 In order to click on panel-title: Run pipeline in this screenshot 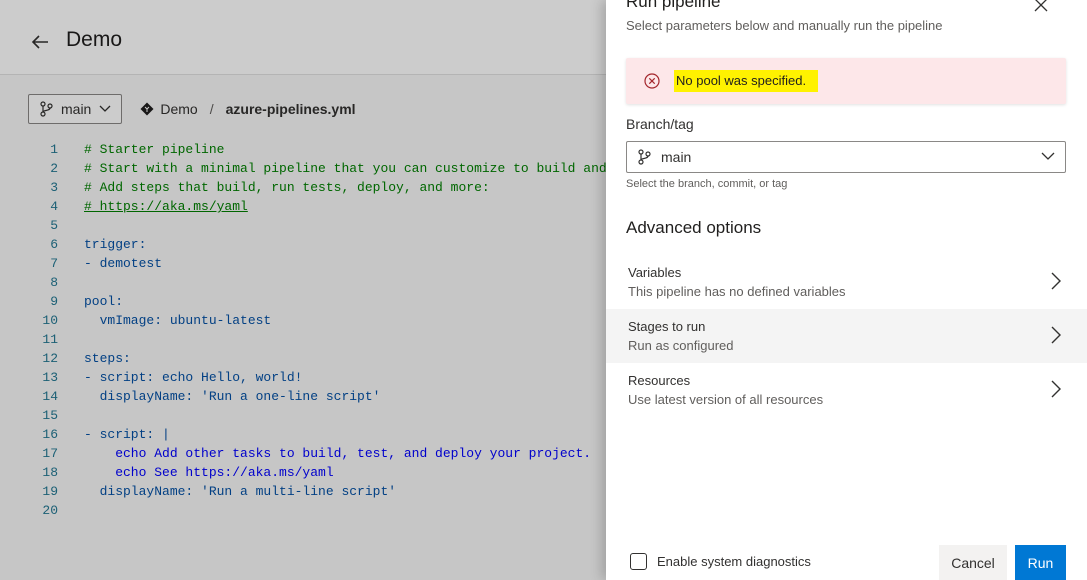, I will do `click(673, 5)`.